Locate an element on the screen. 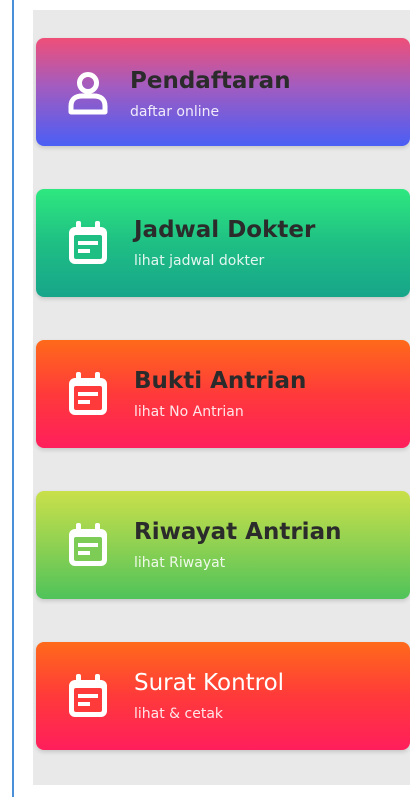  menu-card-riwayat-antrian: Riwayat Antrian lihat Riwayat is located at coordinates (223, 545).